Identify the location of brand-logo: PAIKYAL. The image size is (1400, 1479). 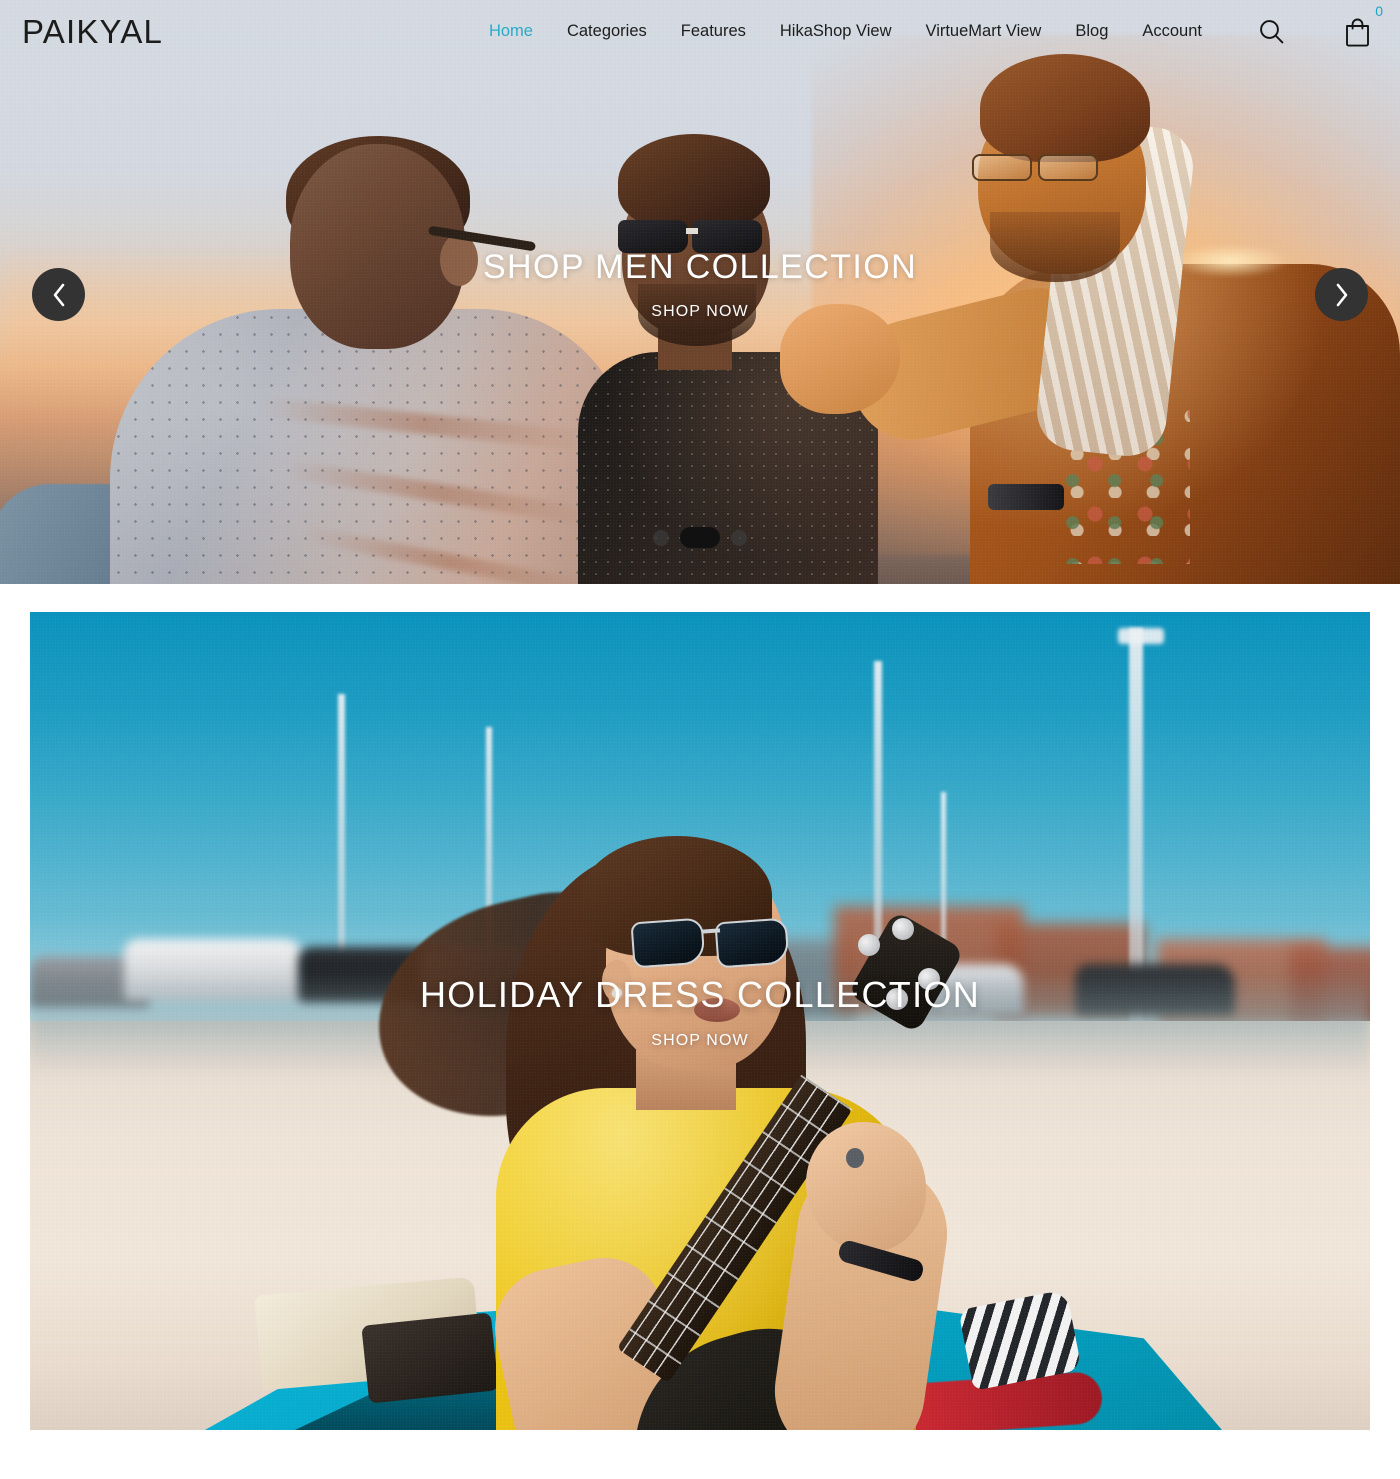
(92, 31).